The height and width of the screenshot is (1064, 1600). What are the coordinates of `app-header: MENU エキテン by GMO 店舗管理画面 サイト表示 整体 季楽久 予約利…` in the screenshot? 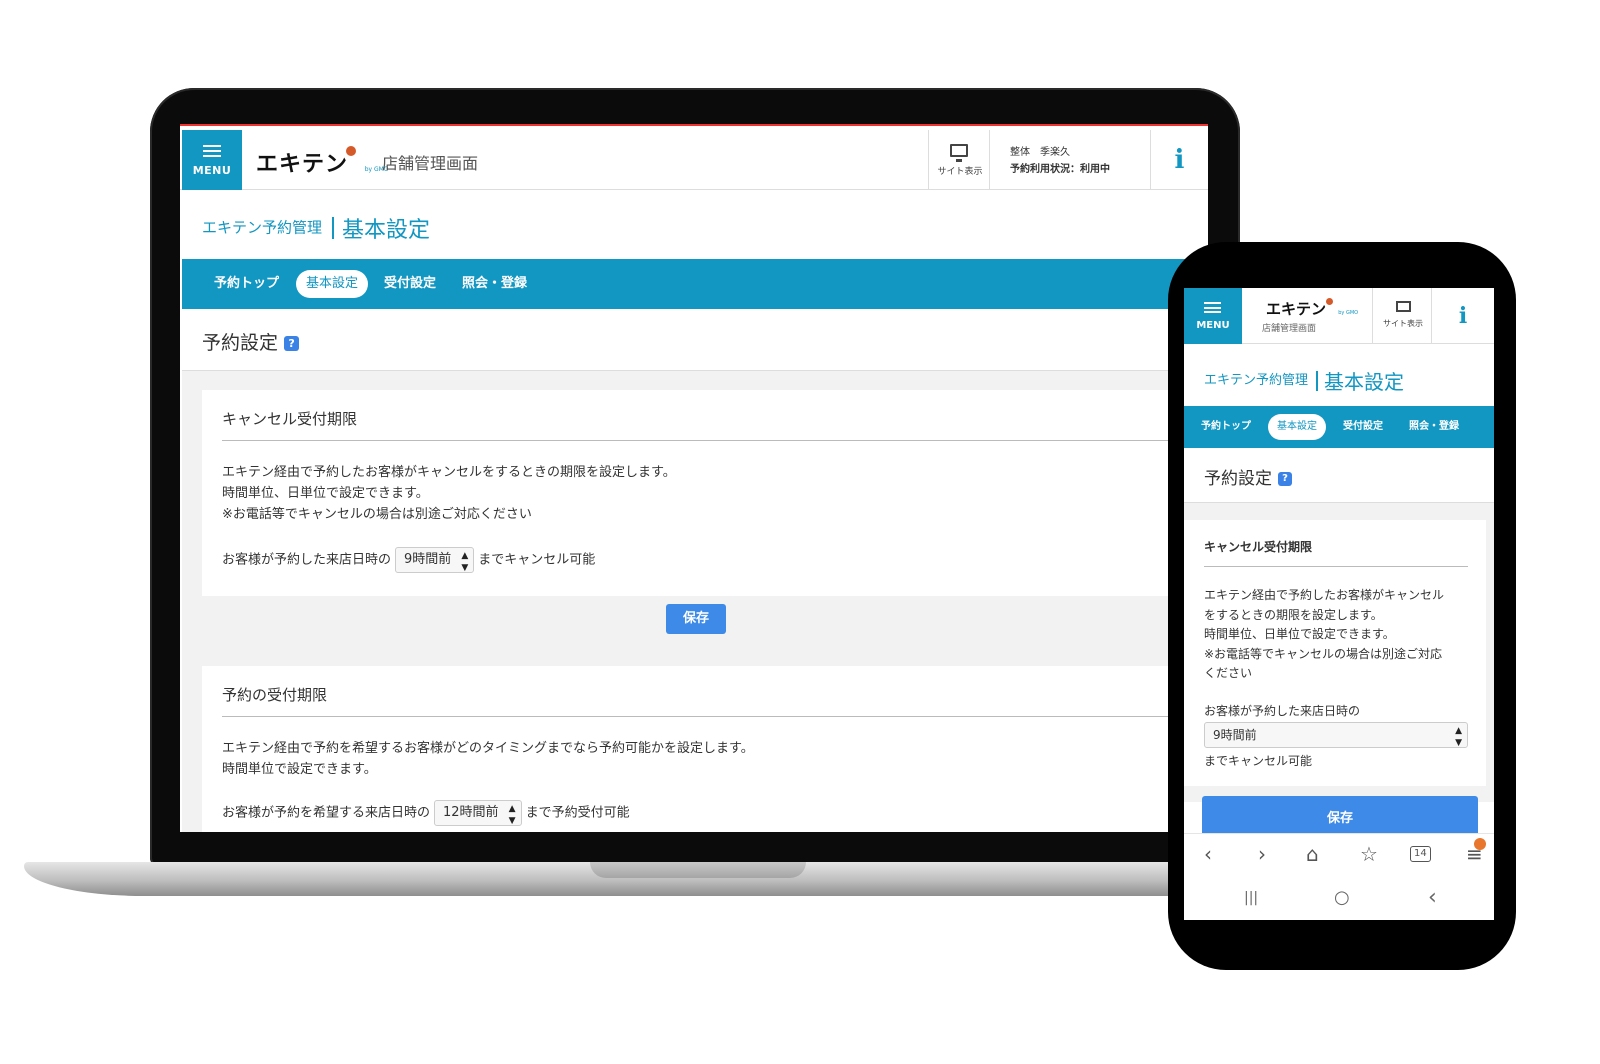 It's located at (694, 160).